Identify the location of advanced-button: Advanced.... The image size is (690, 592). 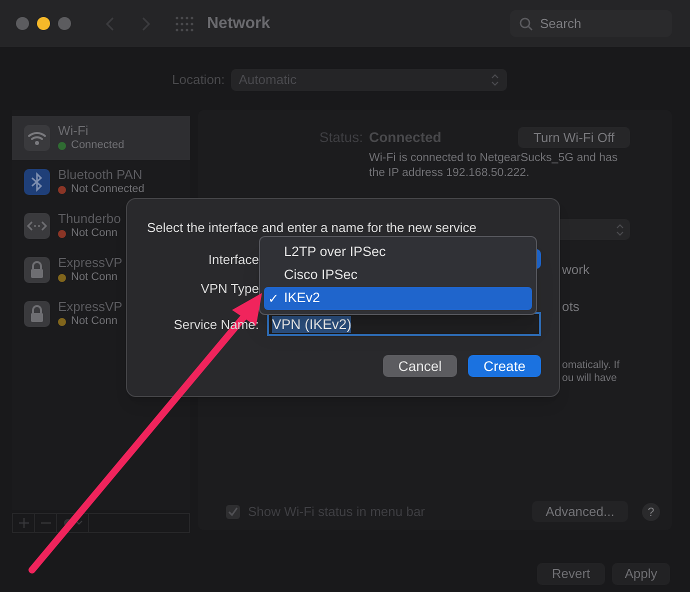
(580, 511).